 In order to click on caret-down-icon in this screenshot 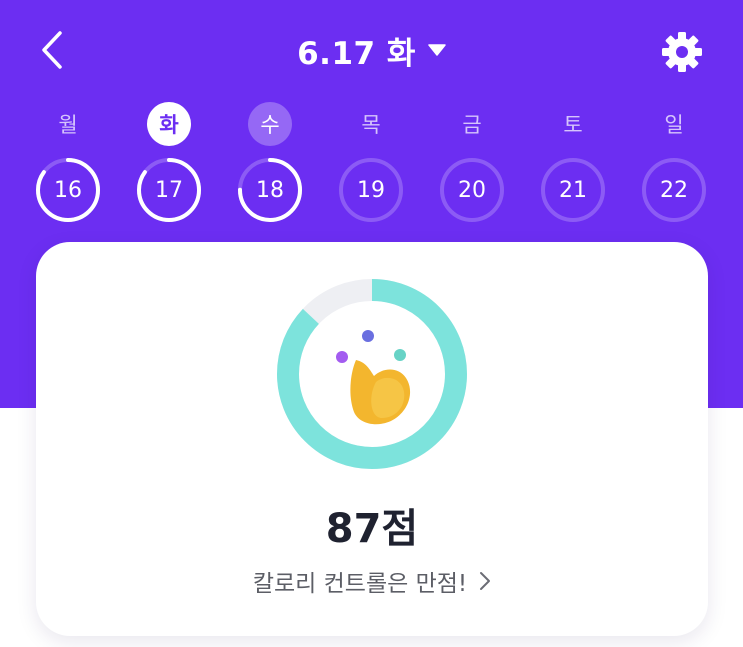, I will do `click(437, 50)`.